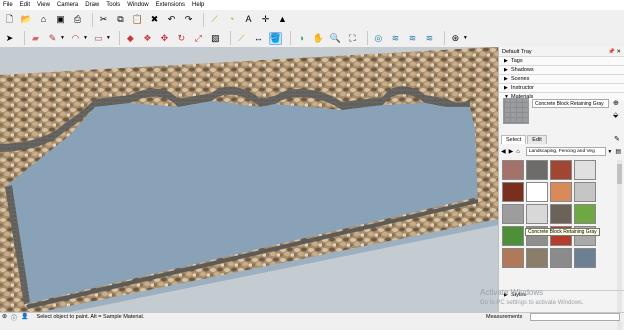  What do you see at coordinates (301, 38) in the screenshot?
I see `orbit-icon: ◑` at bounding box center [301, 38].